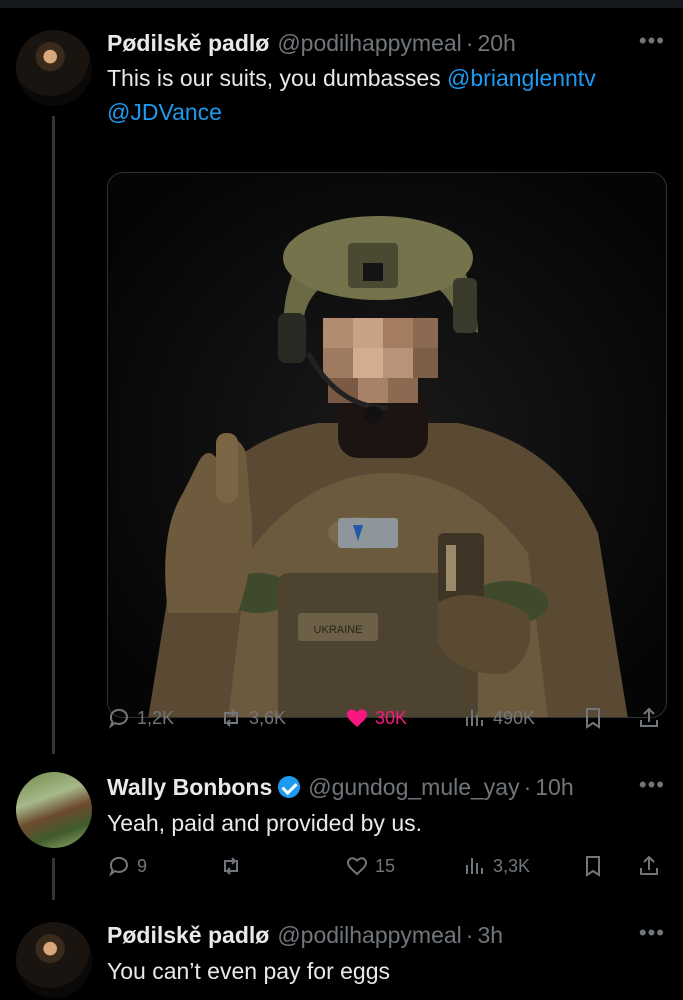 The image size is (683, 1000). I want to click on tweet-header: Pødilskě padlø @podilhappymeal · 3h, so click(365, 935).